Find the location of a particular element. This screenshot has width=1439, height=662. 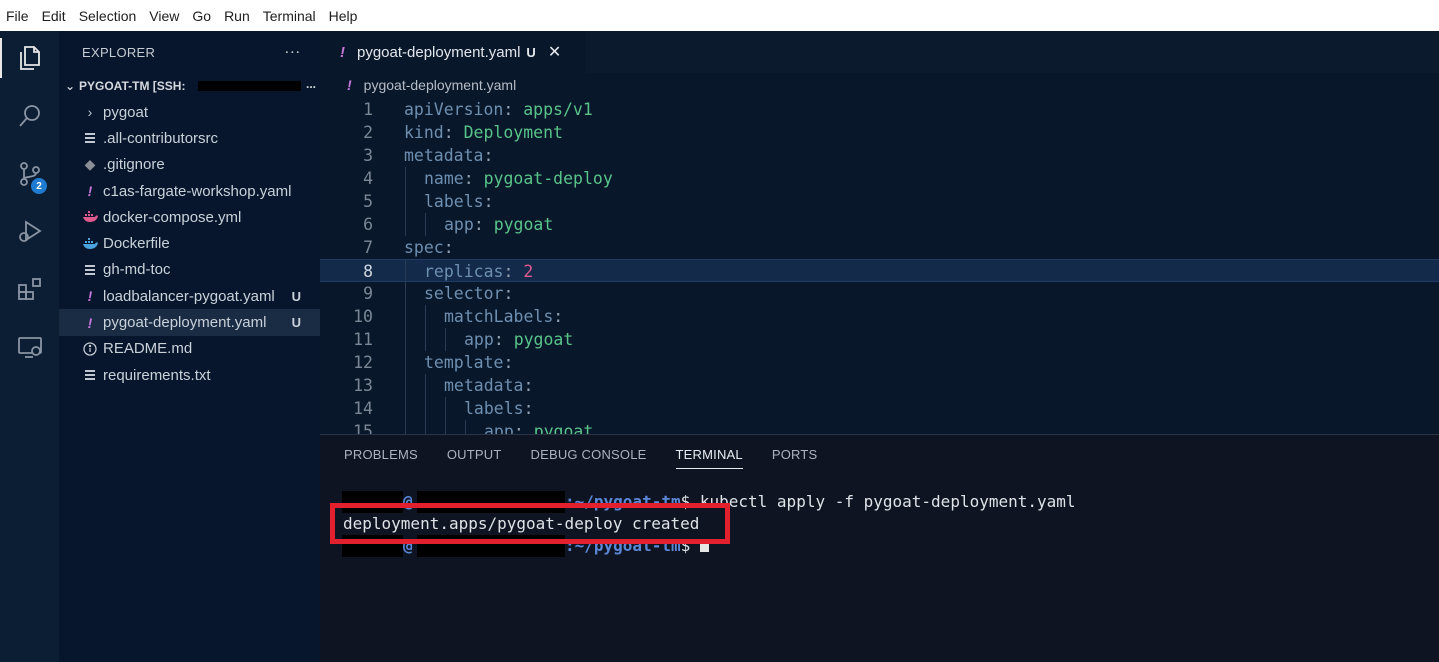

extensions-icon is located at coordinates (29, 289).